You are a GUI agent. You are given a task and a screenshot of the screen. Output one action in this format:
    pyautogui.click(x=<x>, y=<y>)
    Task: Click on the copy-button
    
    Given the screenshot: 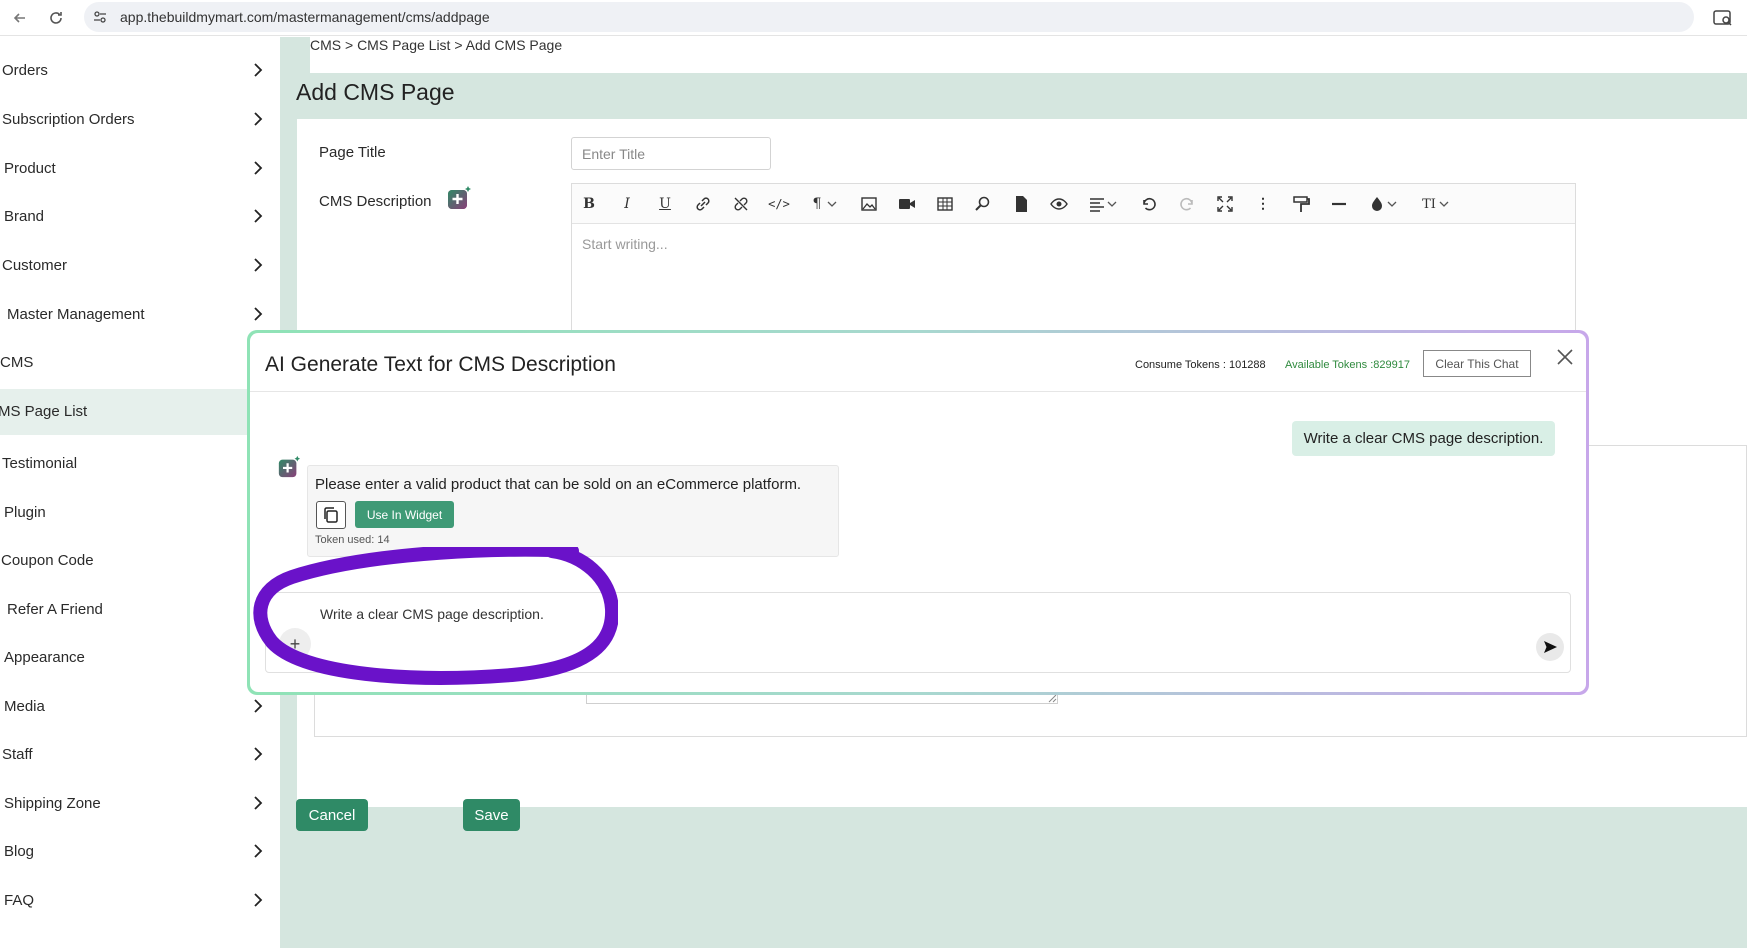 What is the action you would take?
    pyautogui.click(x=331, y=515)
    